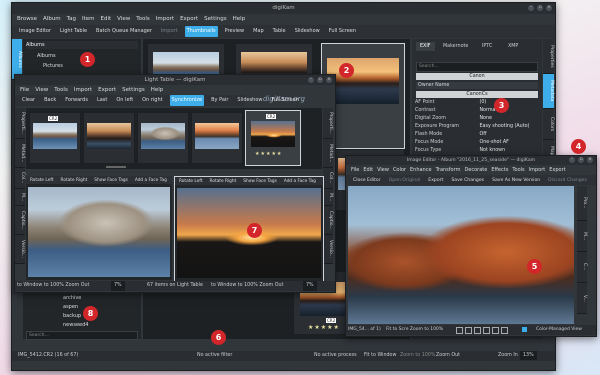 The image size is (600, 375). What do you see at coordinates (72, 298) in the screenshot?
I see `tree-item-archive: archive` at bounding box center [72, 298].